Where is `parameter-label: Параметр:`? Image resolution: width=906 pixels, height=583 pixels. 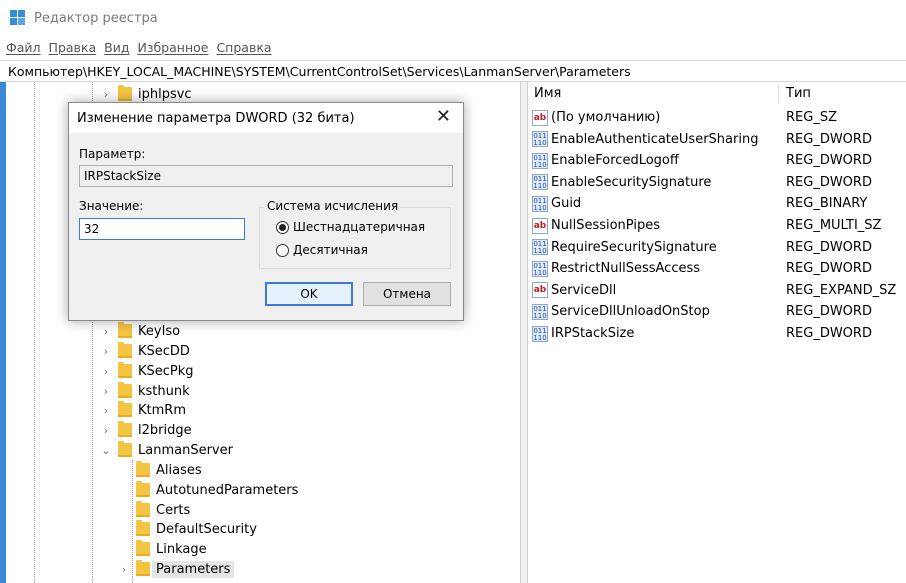
parameter-label: Параметр: is located at coordinates (112, 154).